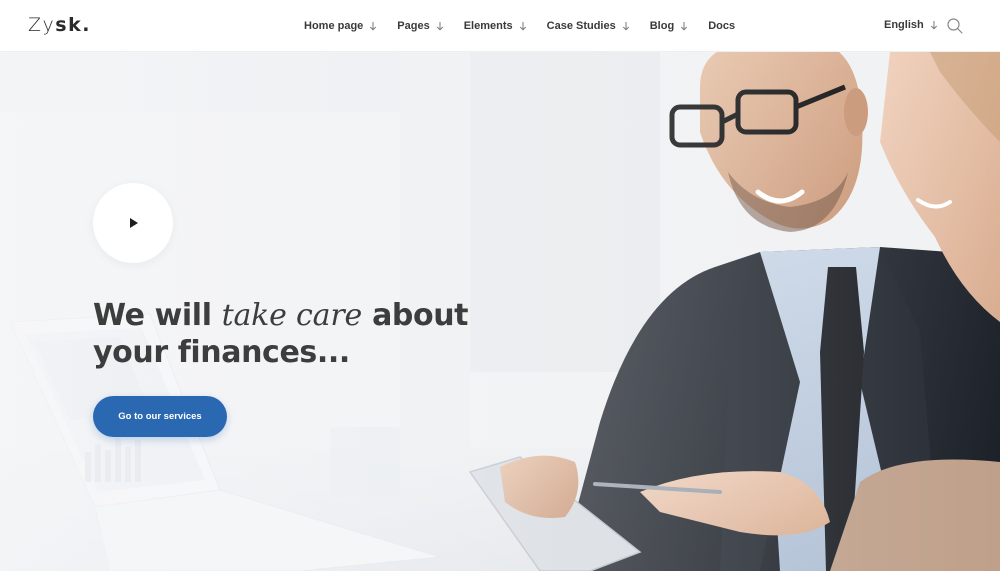 The width and height of the screenshot is (1000, 571). Describe the element at coordinates (334, 26) in the screenshot. I see `nav-item-label: Home page` at that location.